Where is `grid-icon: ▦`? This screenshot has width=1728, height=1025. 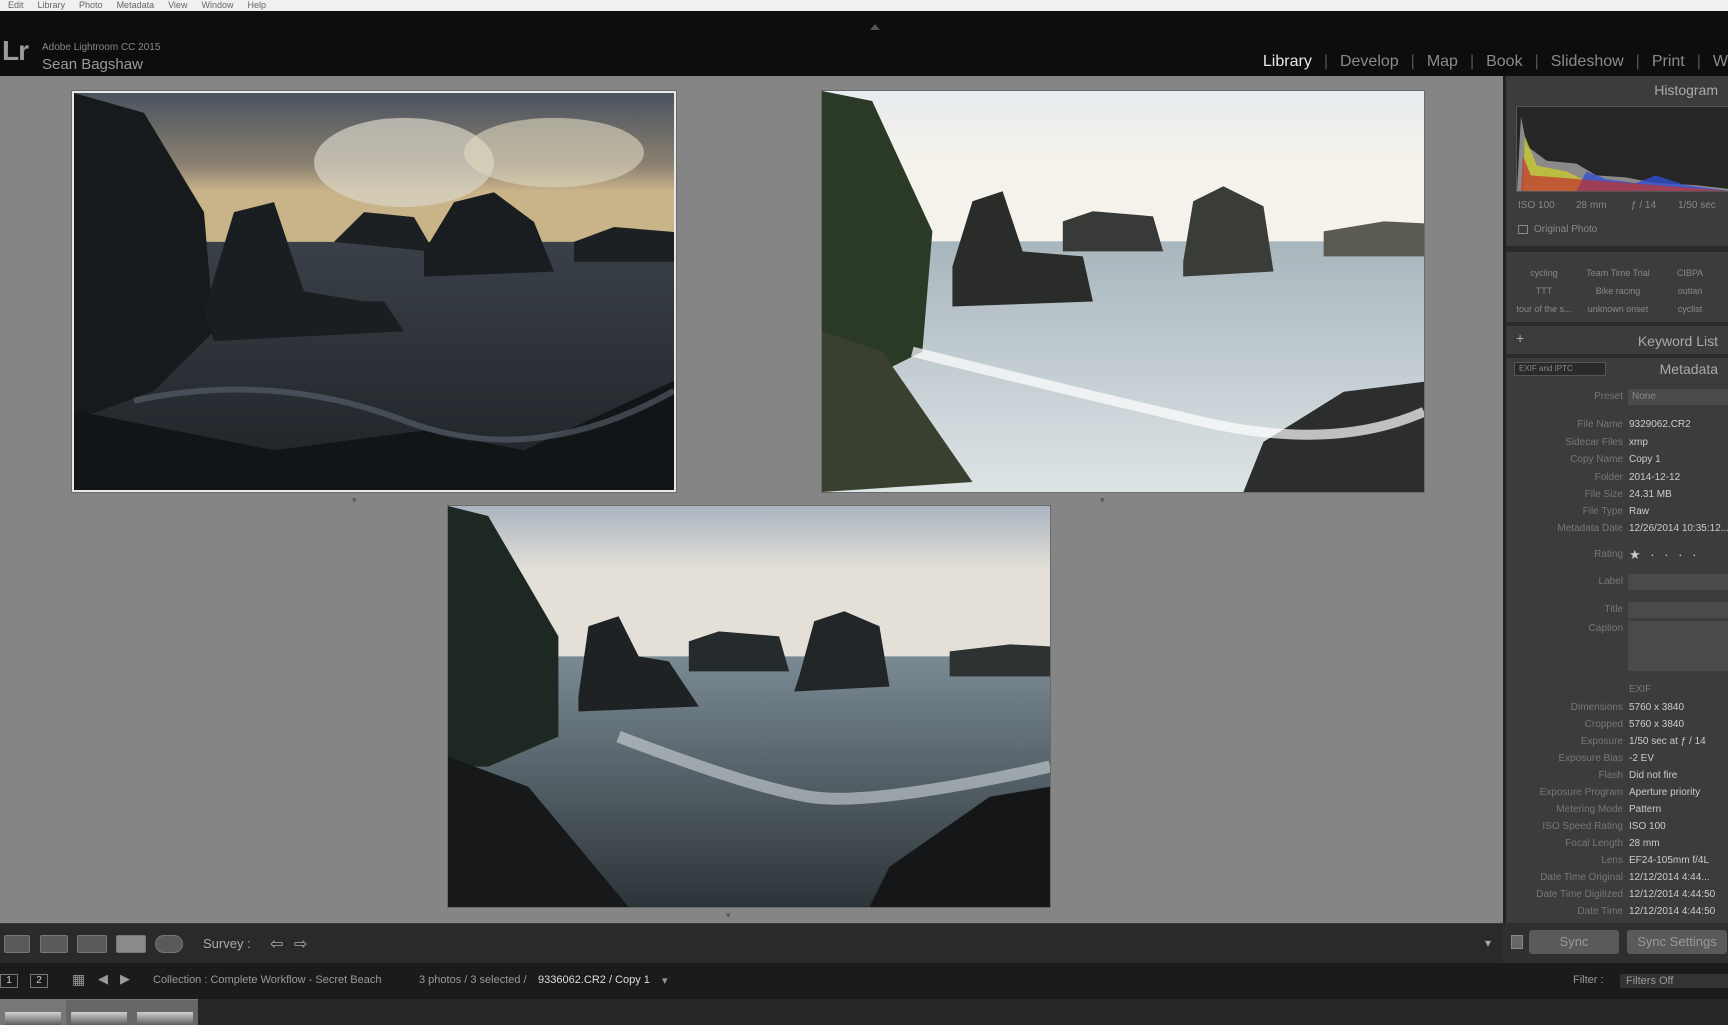
grid-icon: ▦ is located at coordinates (78, 979).